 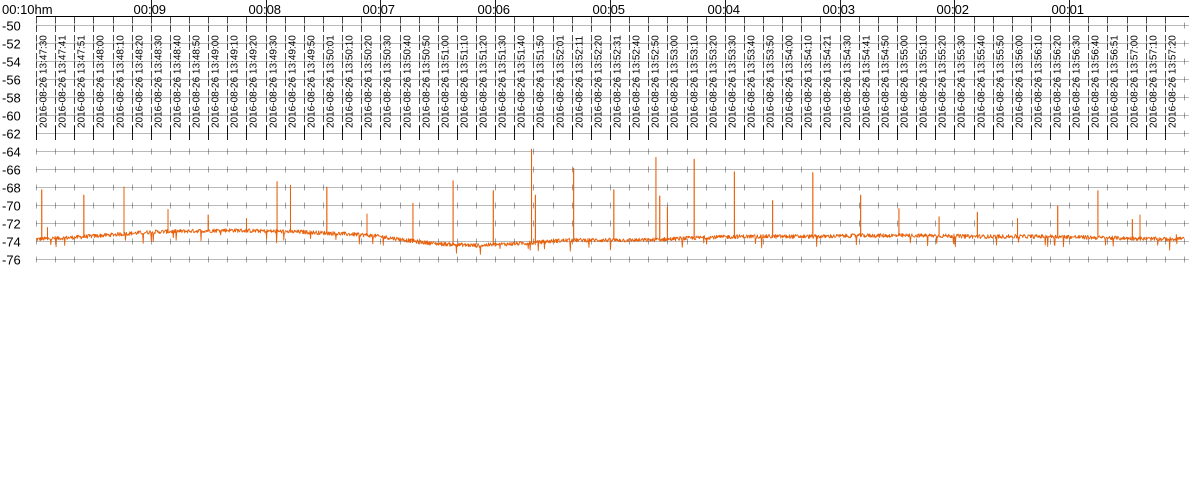 I want to click on timestamp-label: 2016-08-26 13:53:50, so click(x=771, y=81).